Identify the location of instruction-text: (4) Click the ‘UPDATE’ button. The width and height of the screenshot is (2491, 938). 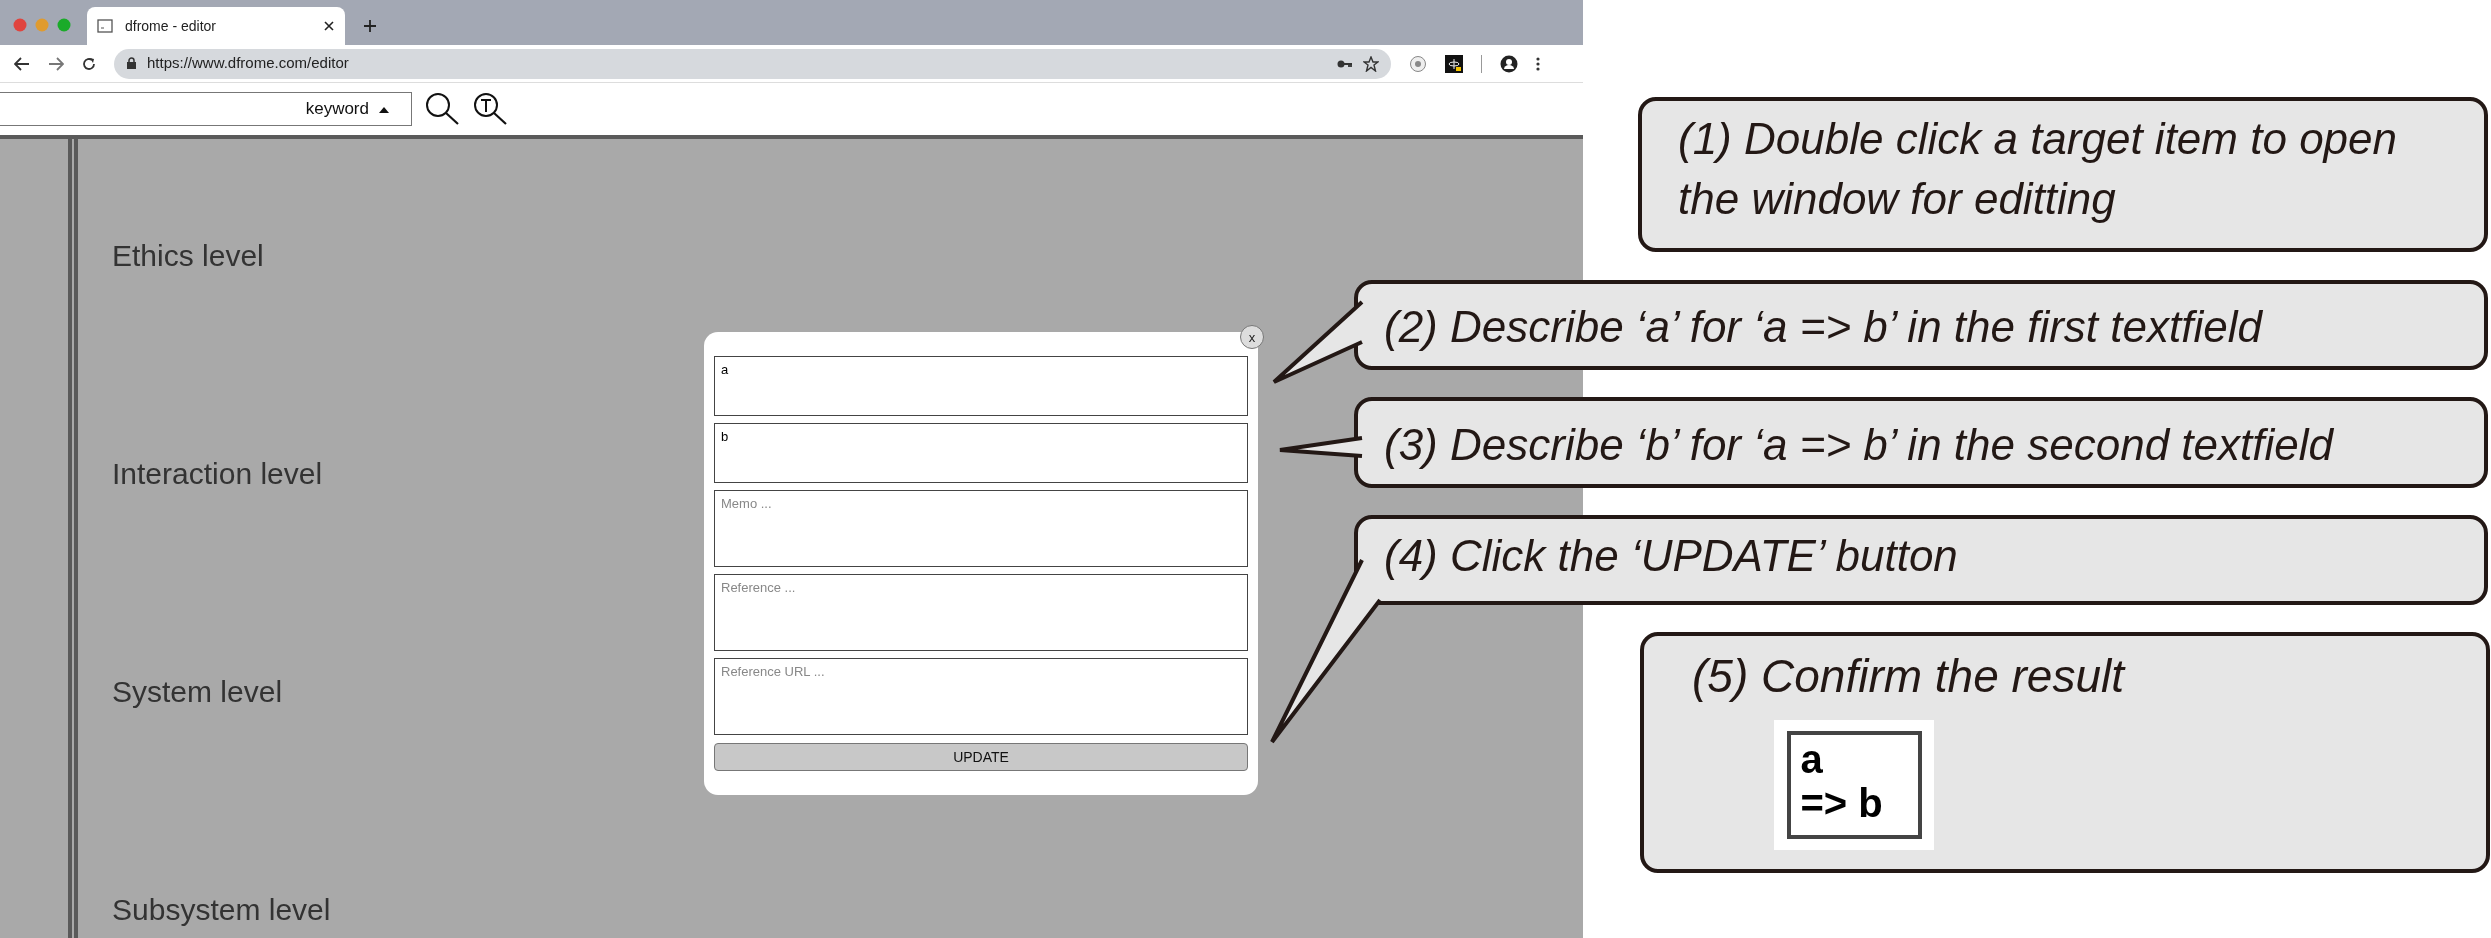
(1671, 556).